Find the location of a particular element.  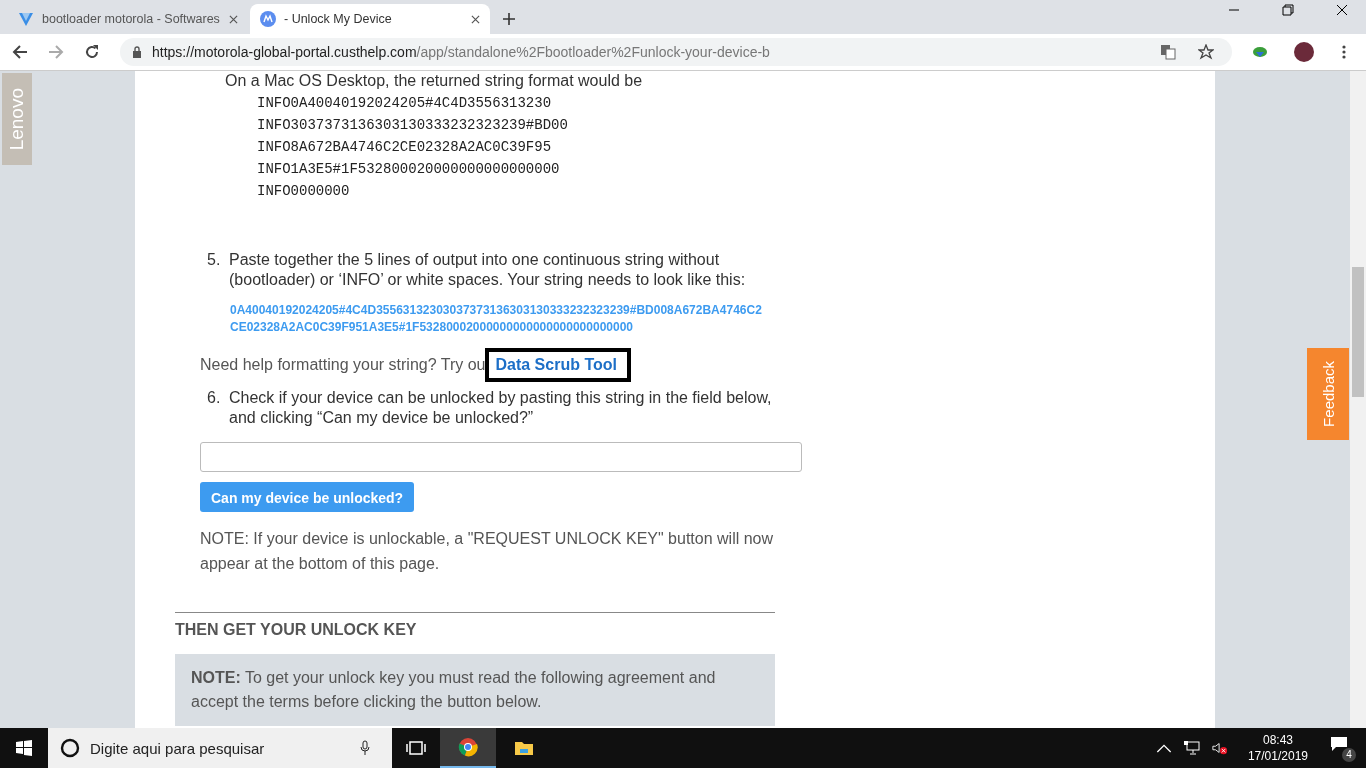

step-text: Check if your device can be unlocked by pasting this string in the field below, and clicking “Can my device be unlocked?” is located at coordinates (501, 408).